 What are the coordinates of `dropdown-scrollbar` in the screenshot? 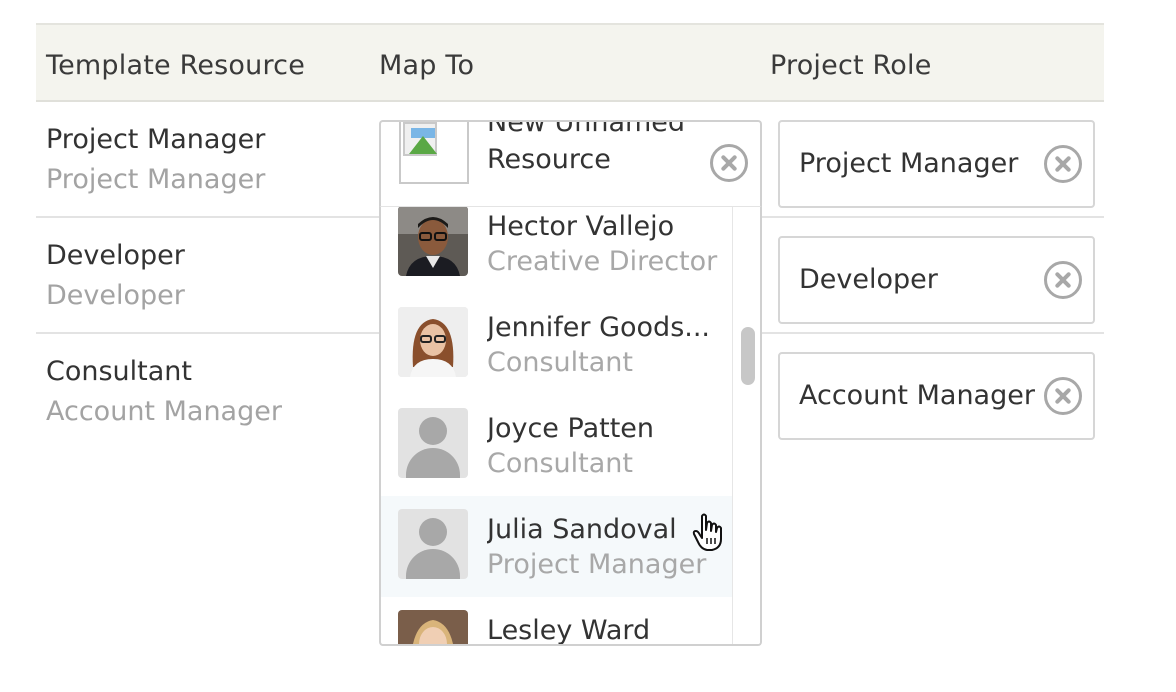 It's located at (746, 425).